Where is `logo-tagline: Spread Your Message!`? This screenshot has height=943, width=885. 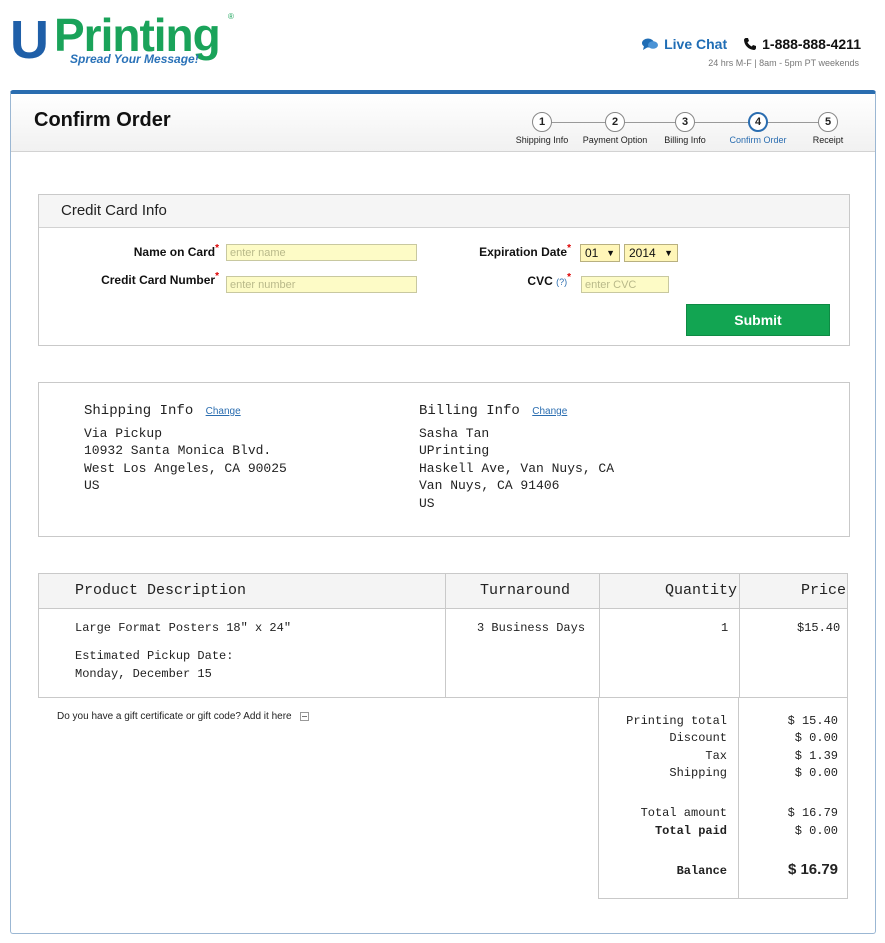 logo-tagline: Spread Your Message! is located at coordinates (134, 59).